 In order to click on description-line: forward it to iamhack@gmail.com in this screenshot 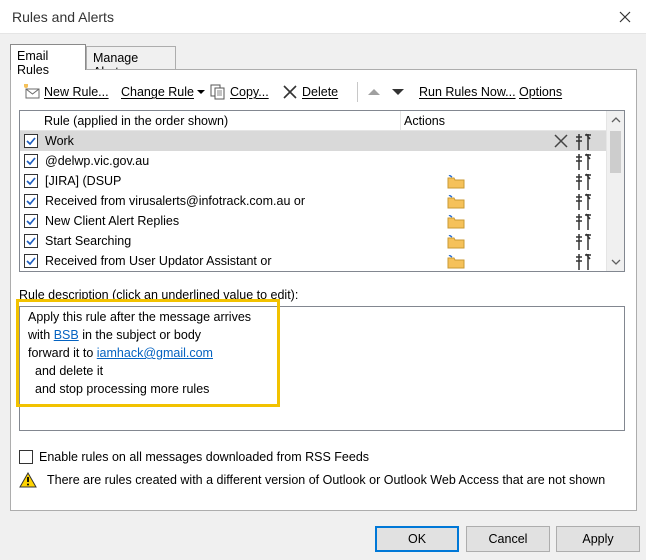, I will do `click(120, 353)`.